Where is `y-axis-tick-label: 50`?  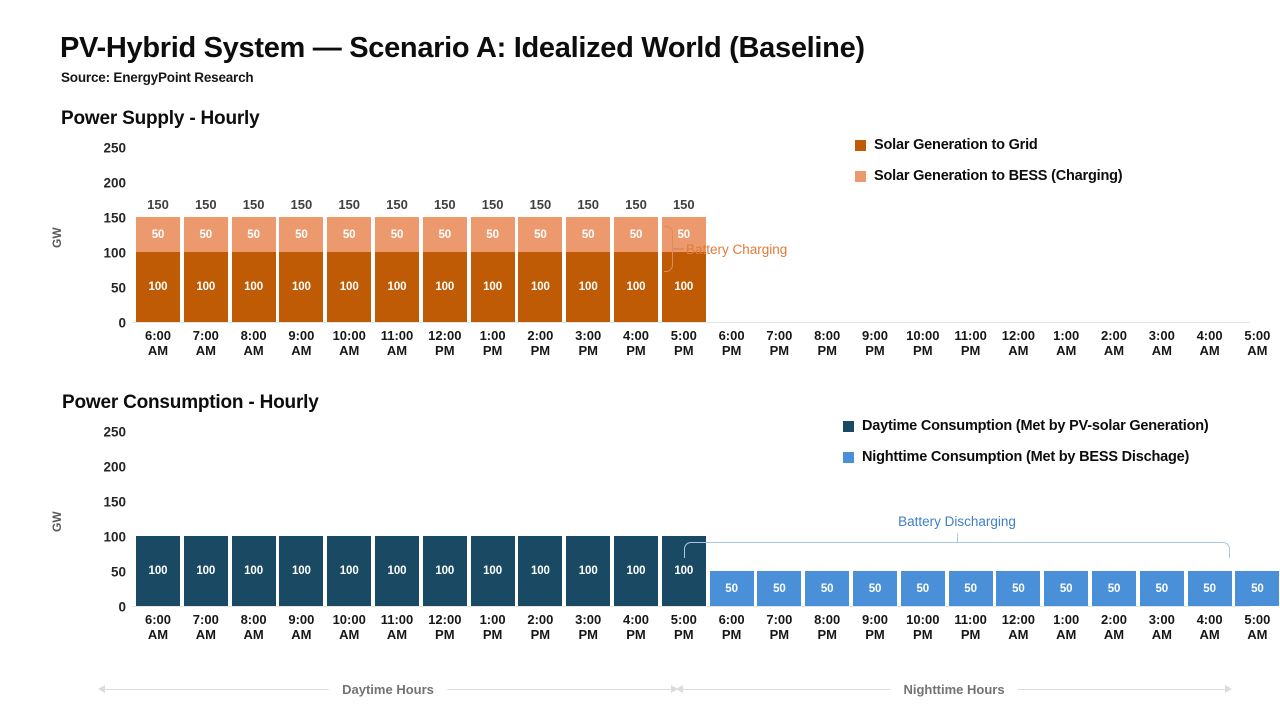 y-axis-tick-label: 50 is located at coordinates (118, 572).